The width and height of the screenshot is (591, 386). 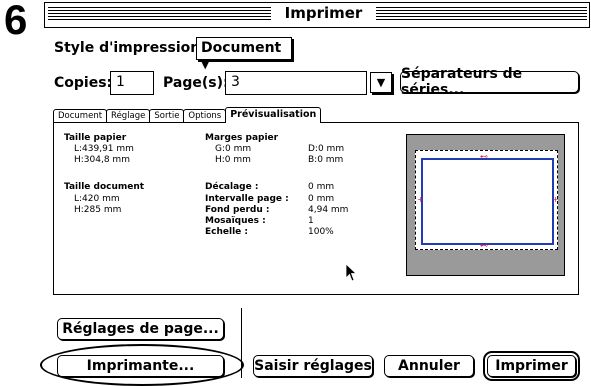 I want to click on doc-width-value: L:420 mm, so click(x=97, y=199).